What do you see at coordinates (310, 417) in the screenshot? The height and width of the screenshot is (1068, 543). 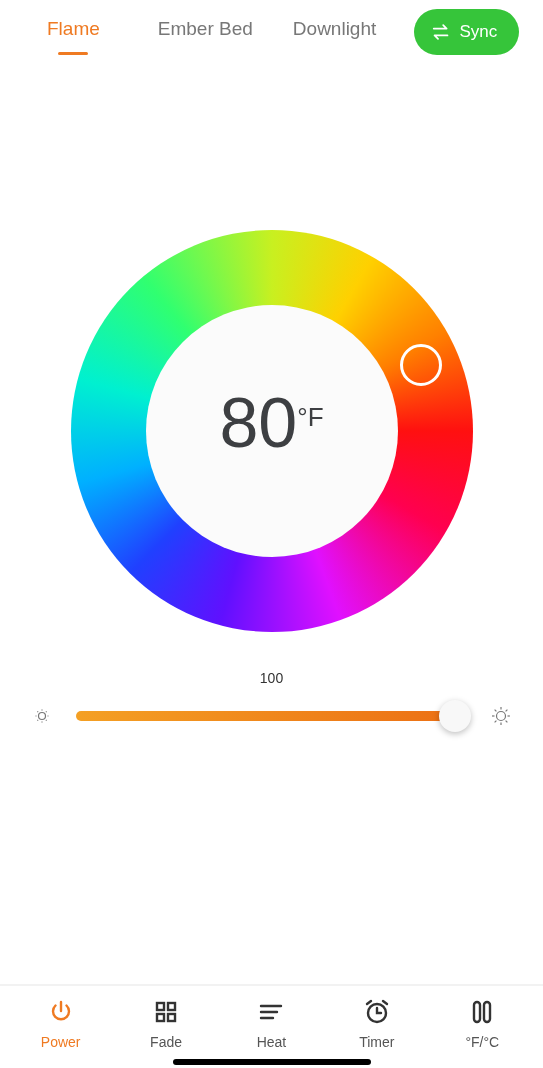 I see `temperature-unit: °F` at bounding box center [310, 417].